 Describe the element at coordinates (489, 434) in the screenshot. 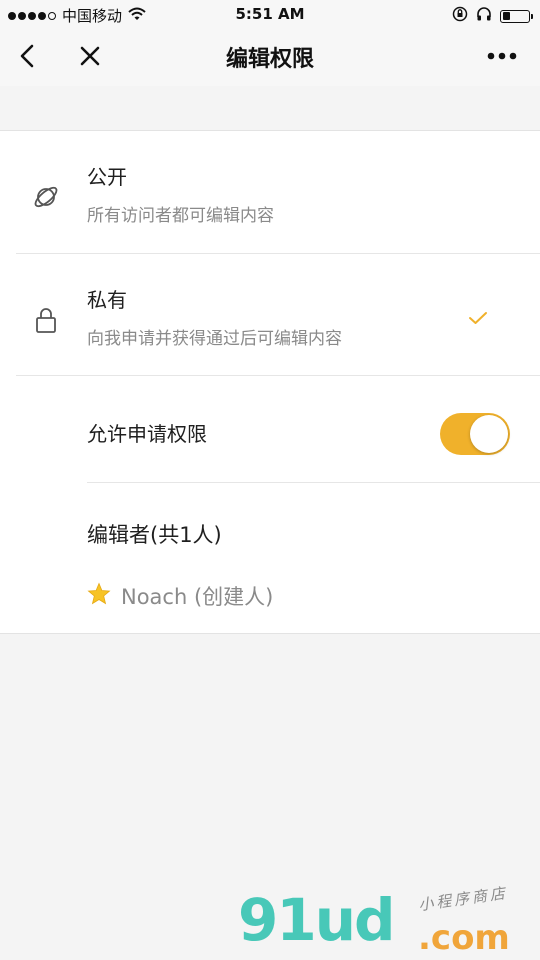

I see `toggle-knob` at that location.